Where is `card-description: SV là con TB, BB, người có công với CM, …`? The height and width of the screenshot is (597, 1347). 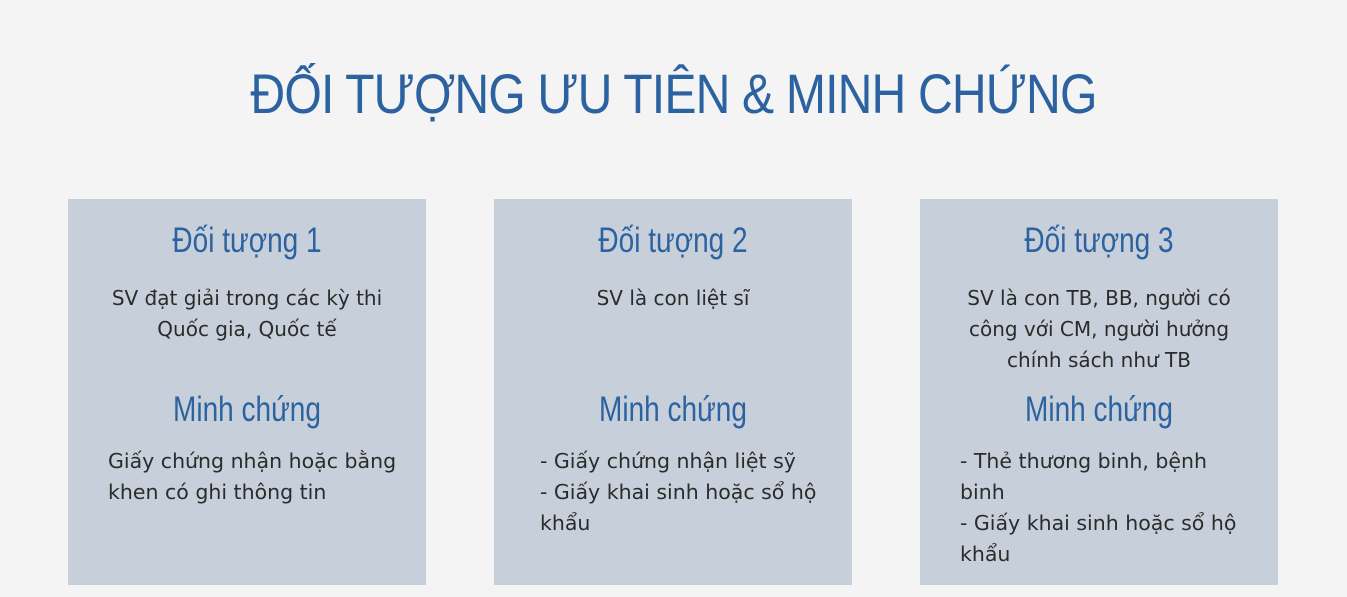 card-description: SV là con TB, BB, người có công với CM, … is located at coordinates (1099, 329).